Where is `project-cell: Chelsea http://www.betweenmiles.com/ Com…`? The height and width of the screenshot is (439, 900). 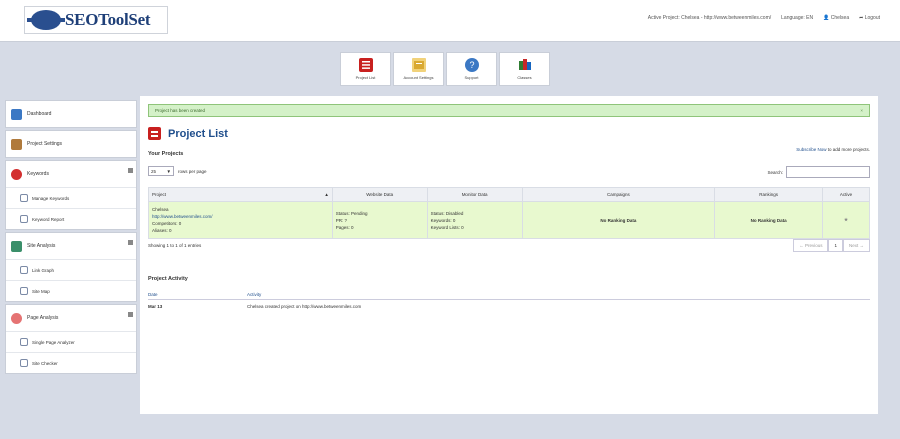
project-cell: Chelsea http://www.betweenmiles.com/ Com… is located at coordinates (240, 220).